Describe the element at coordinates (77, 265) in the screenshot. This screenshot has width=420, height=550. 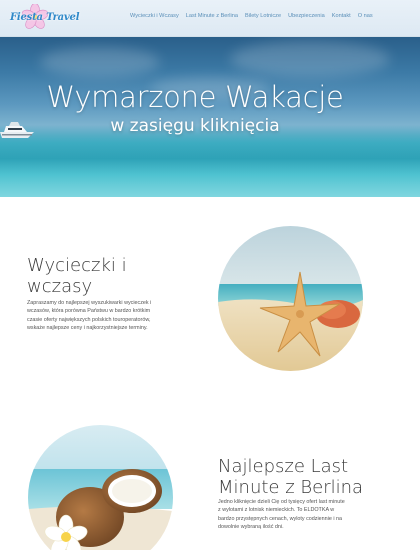
I see `section-title-line: Wycieczki i` at that location.